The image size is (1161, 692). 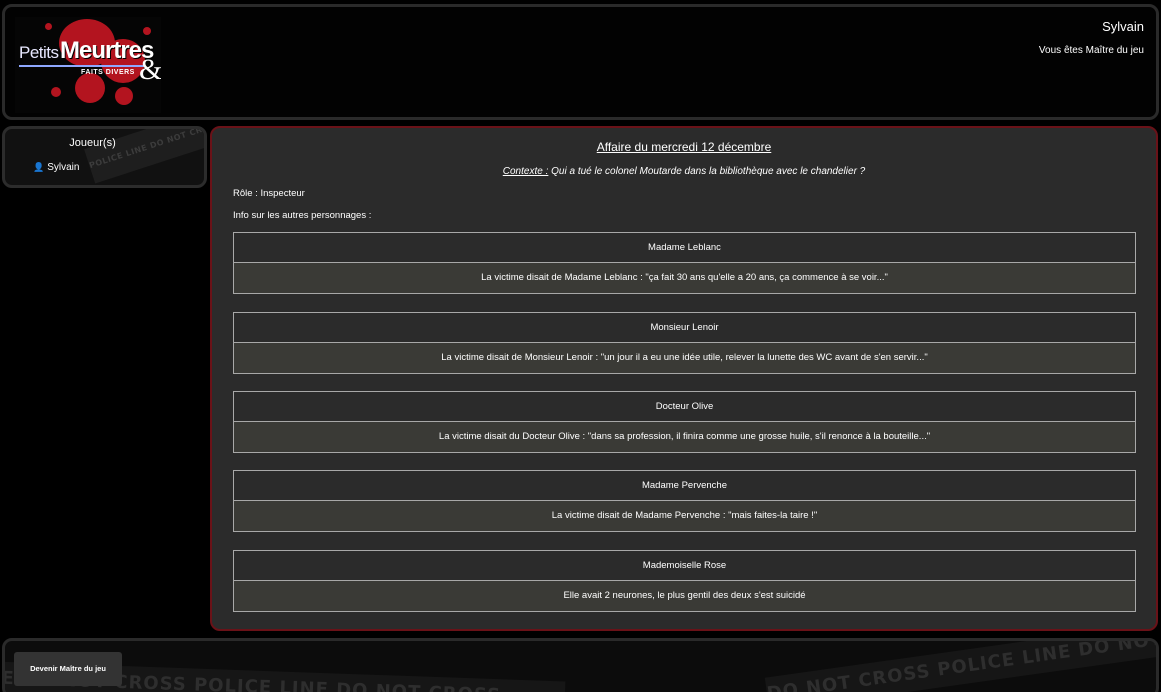 I want to click on logo-underline, so click(x=82, y=66).